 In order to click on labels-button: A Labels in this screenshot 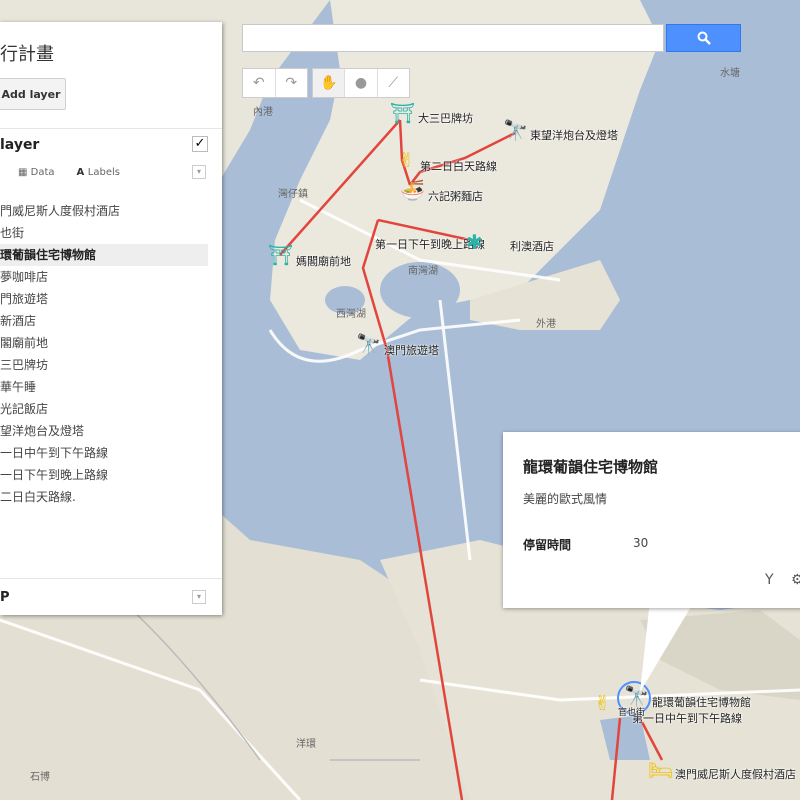, I will do `click(98, 172)`.